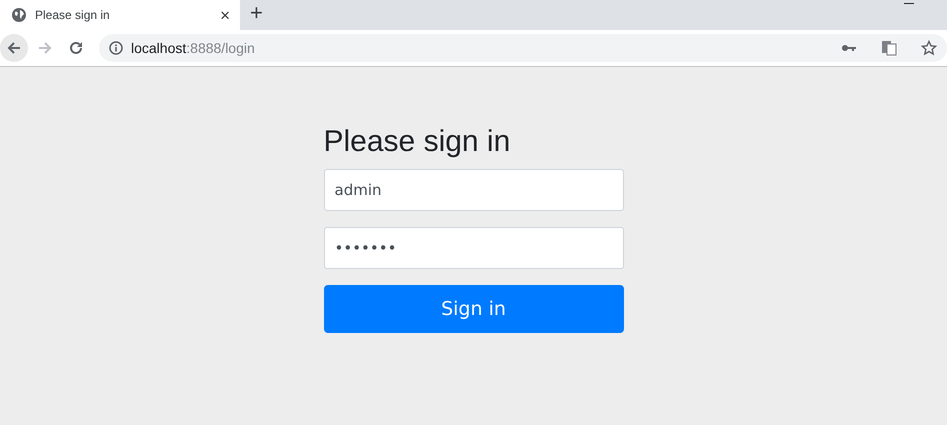  What do you see at coordinates (116, 48) in the screenshot?
I see `info-icon` at bounding box center [116, 48].